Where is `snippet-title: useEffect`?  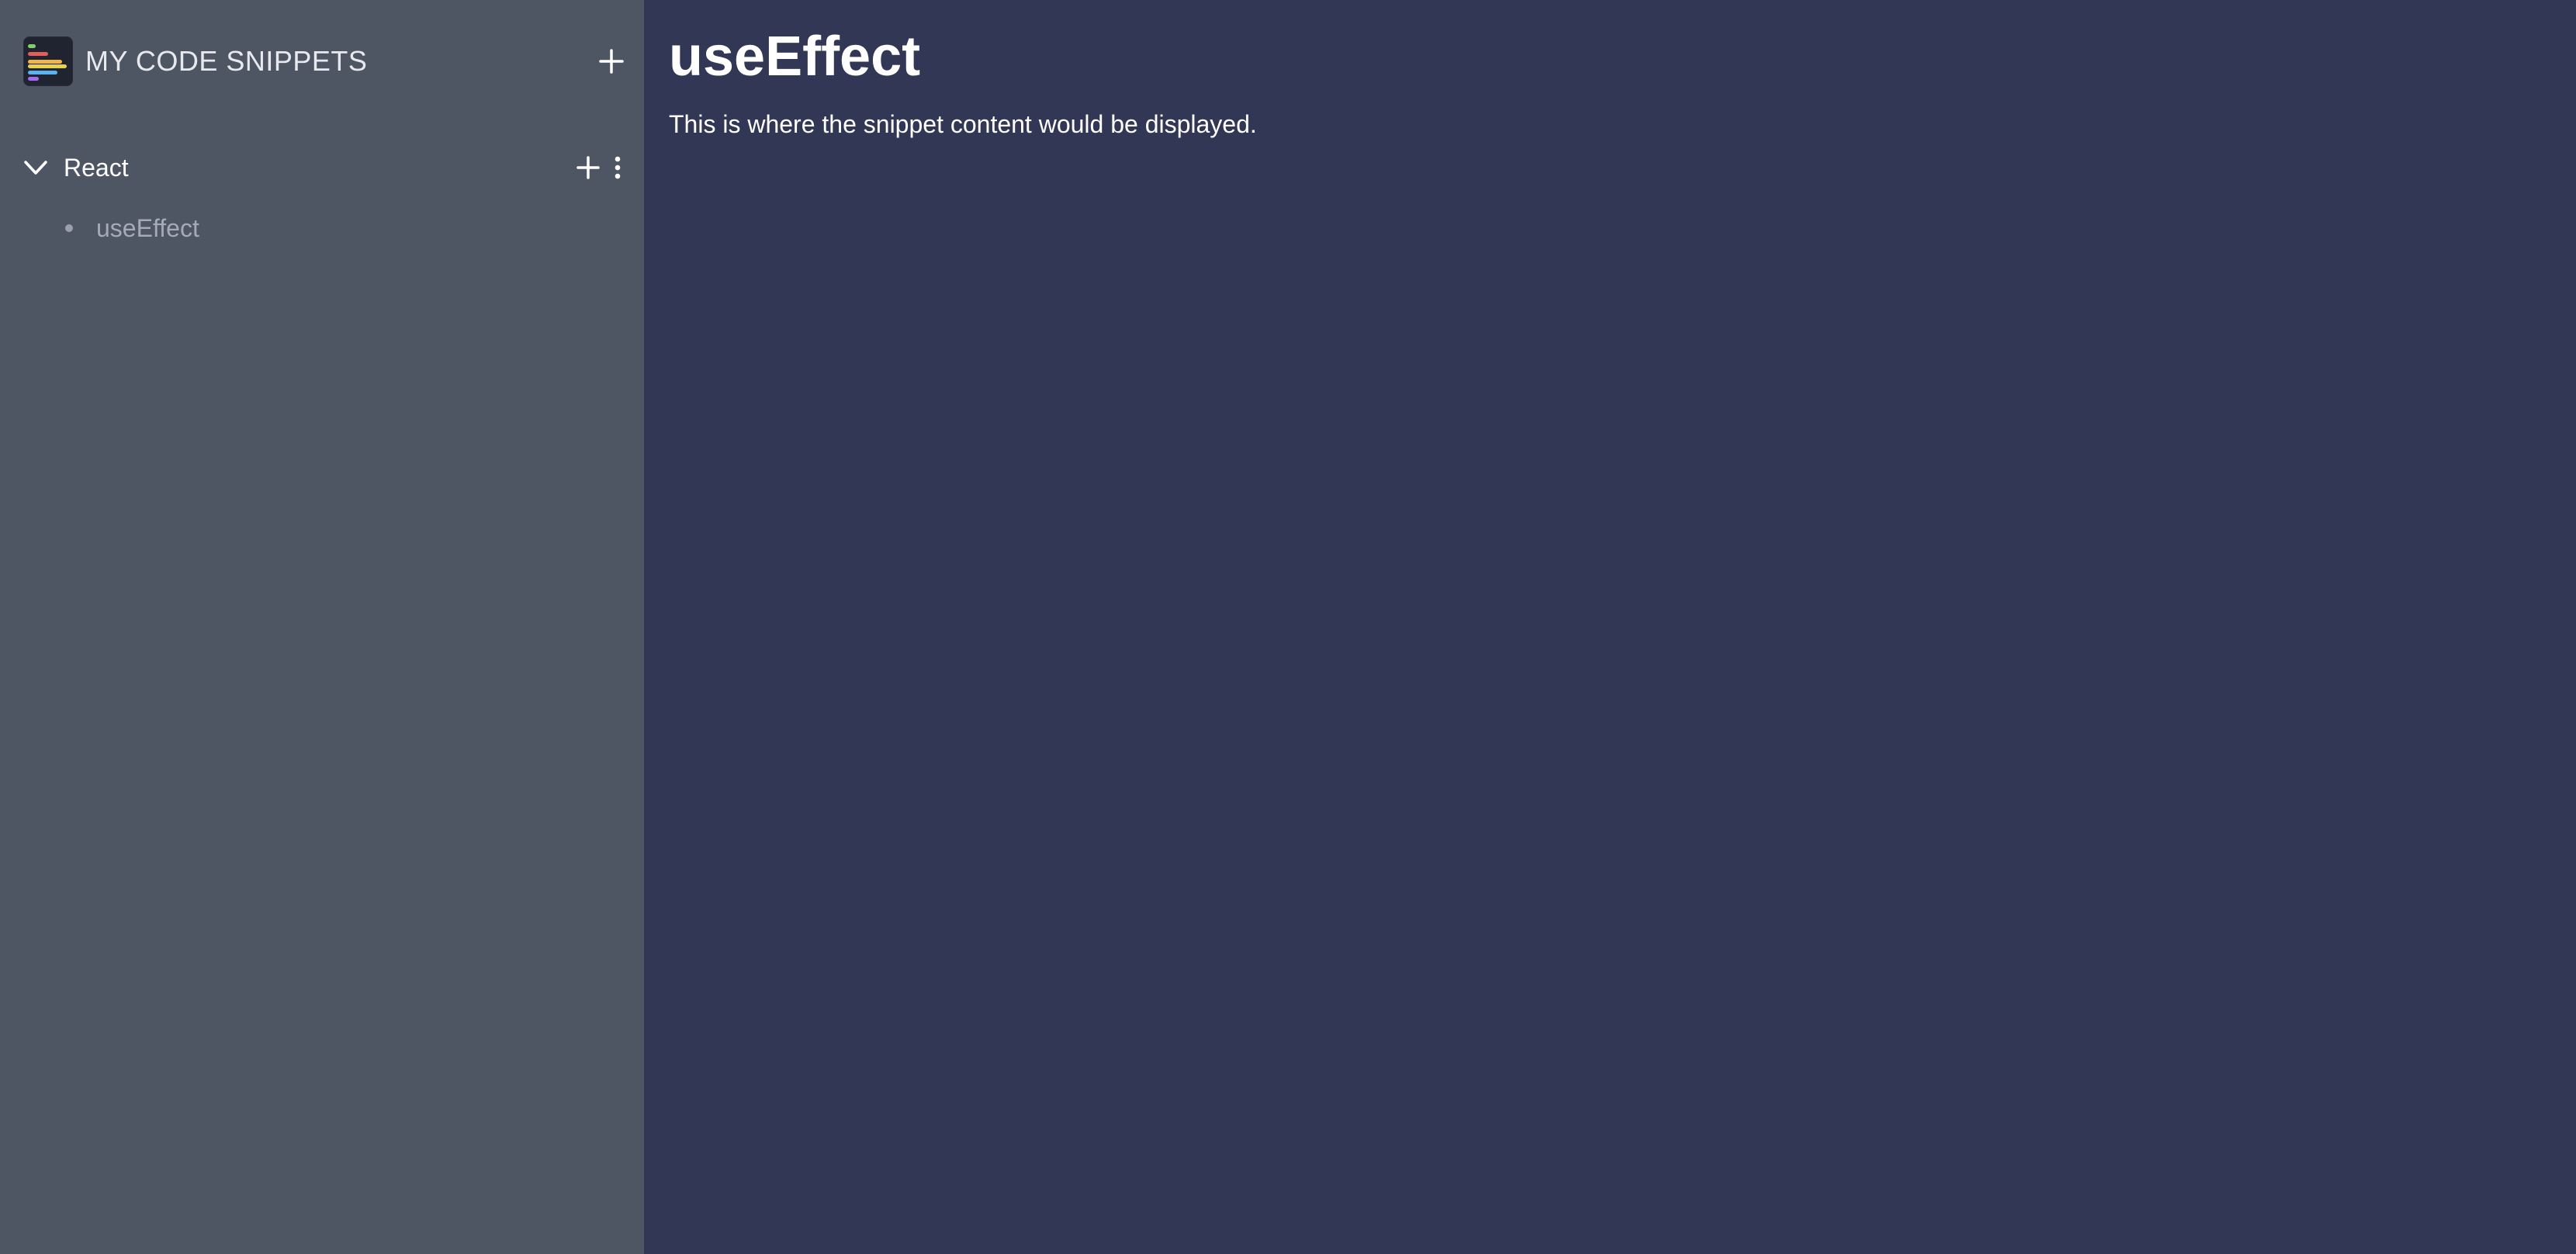 snippet-title: useEffect is located at coordinates (795, 57).